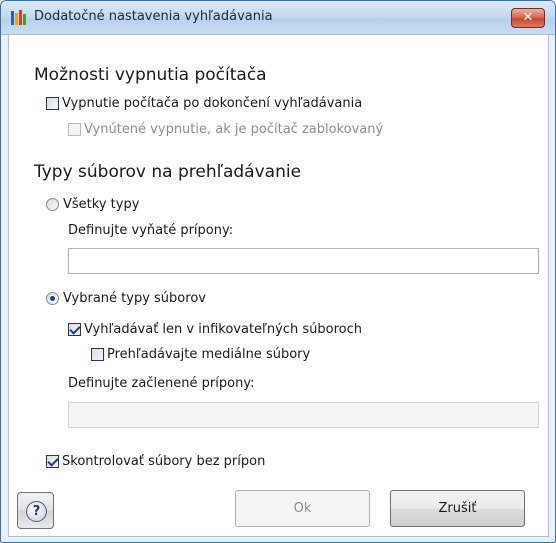 This screenshot has width=556, height=543. Describe the element at coordinates (303, 261) in the screenshot. I see `excluded-extensions-input` at that location.